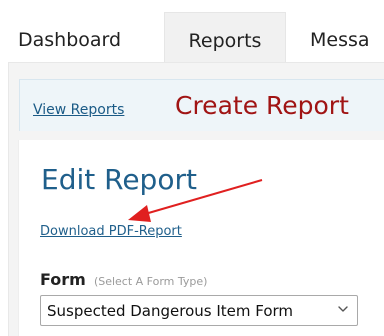 Image resolution: width=384 pixels, height=336 pixels. What do you see at coordinates (119, 179) in the screenshot?
I see `page-title: Edit Report` at bounding box center [119, 179].